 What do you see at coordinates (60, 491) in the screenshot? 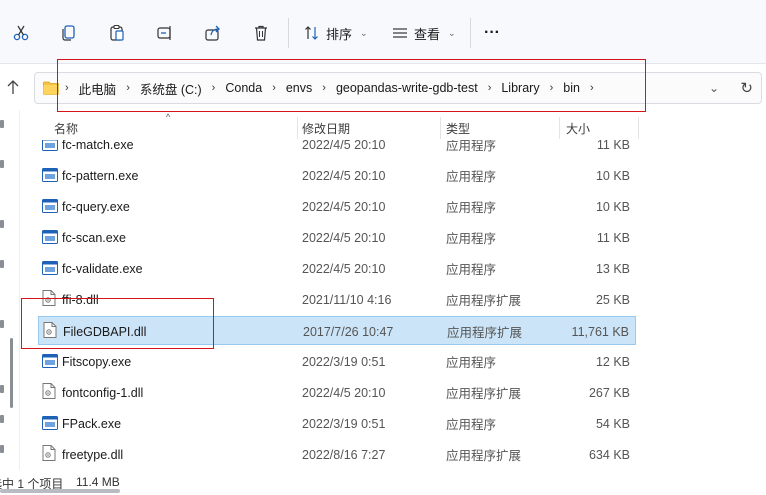
I see `horizontal-scrollbar` at bounding box center [60, 491].